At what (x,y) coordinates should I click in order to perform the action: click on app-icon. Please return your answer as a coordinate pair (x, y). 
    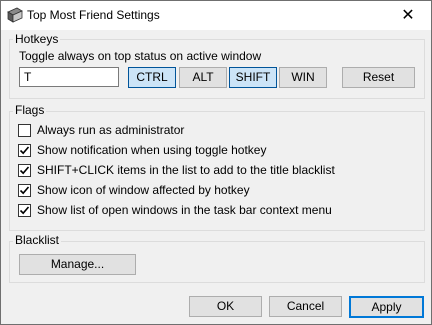
    Looking at the image, I should click on (15, 15).